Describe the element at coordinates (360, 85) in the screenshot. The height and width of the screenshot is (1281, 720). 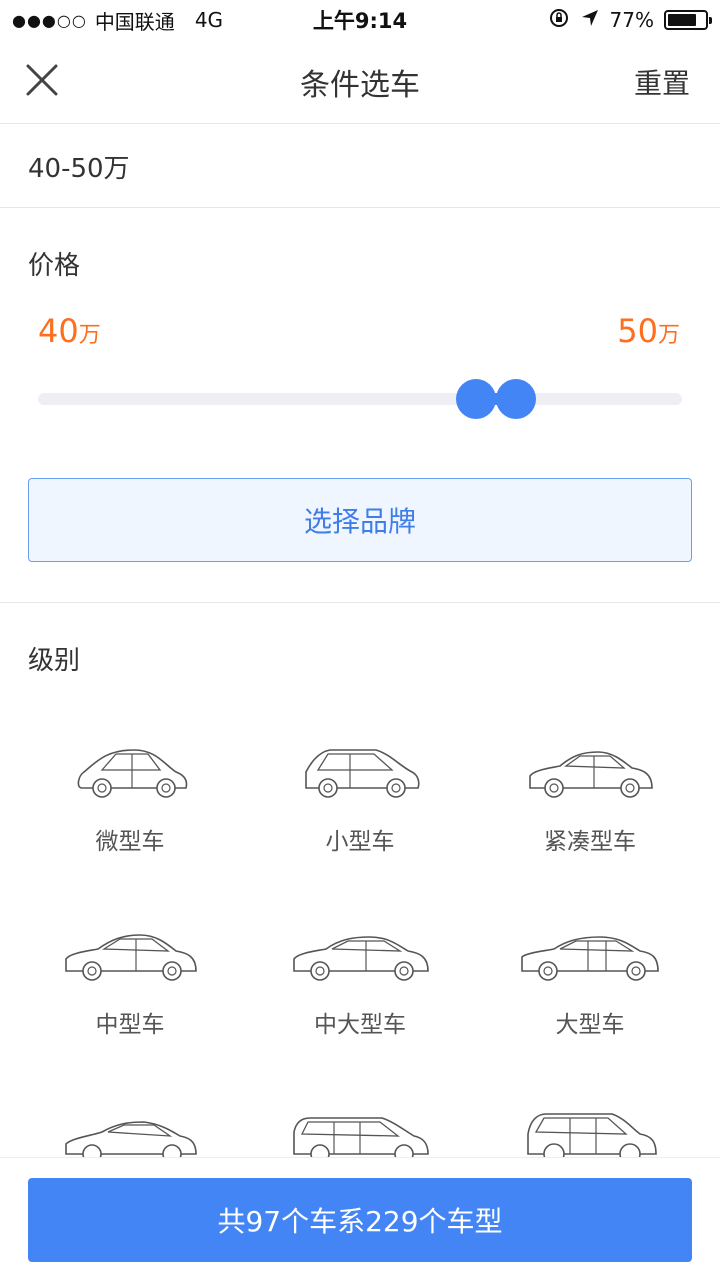
I see `page-title: 条件选车` at that location.